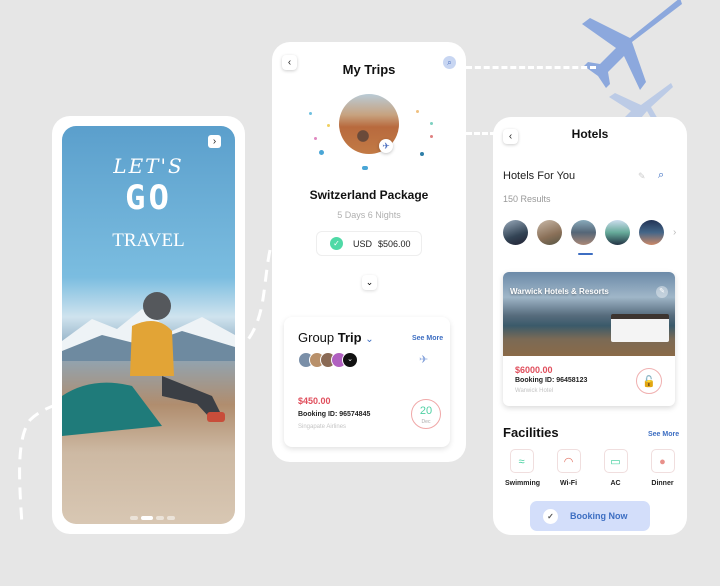  I want to click on facility-wifi: ◠ Wi-Fi, so click(568, 468).